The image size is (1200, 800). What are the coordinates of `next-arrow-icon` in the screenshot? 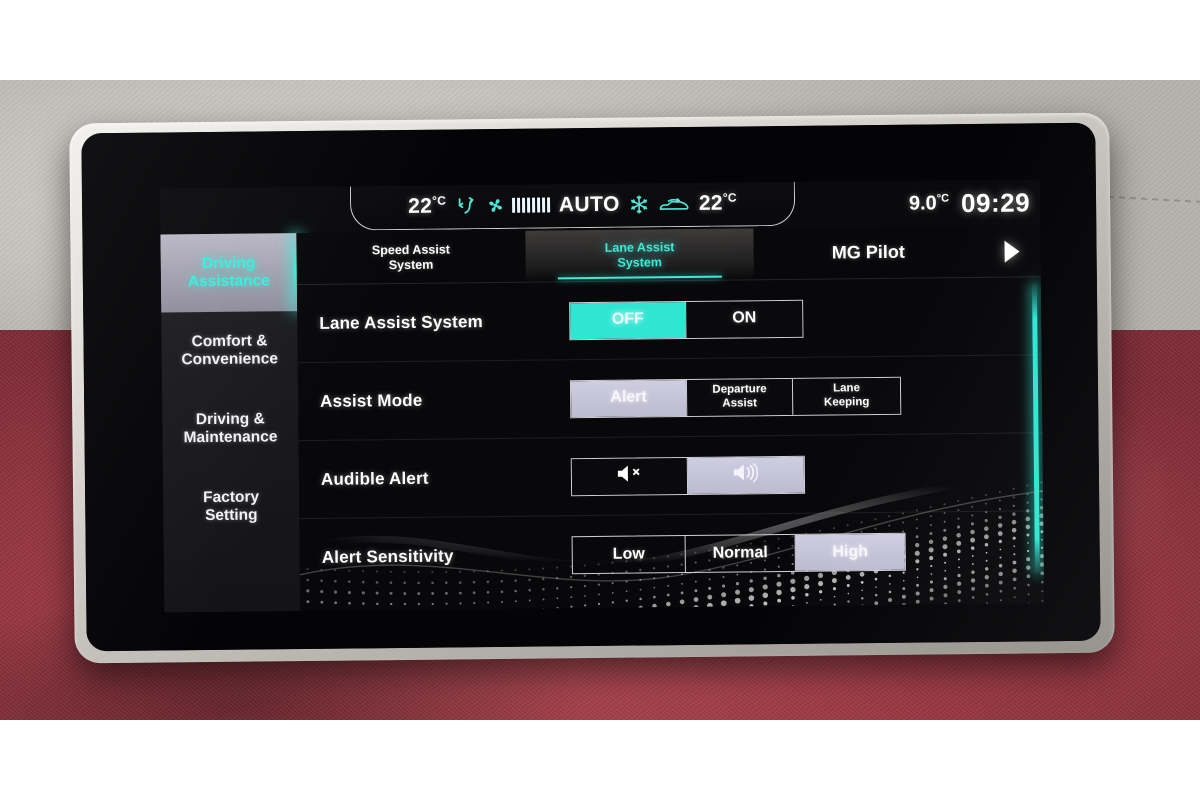 It's located at (1011, 251).